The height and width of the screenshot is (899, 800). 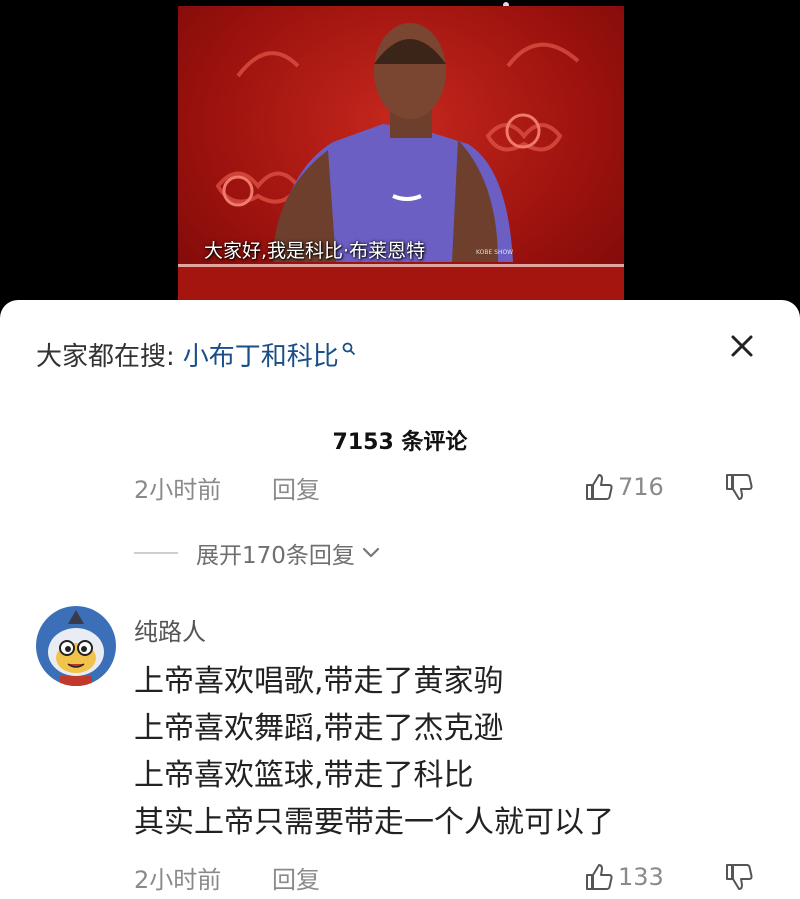 What do you see at coordinates (641, 487) in the screenshot?
I see `like-count: 716` at bounding box center [641, 487].